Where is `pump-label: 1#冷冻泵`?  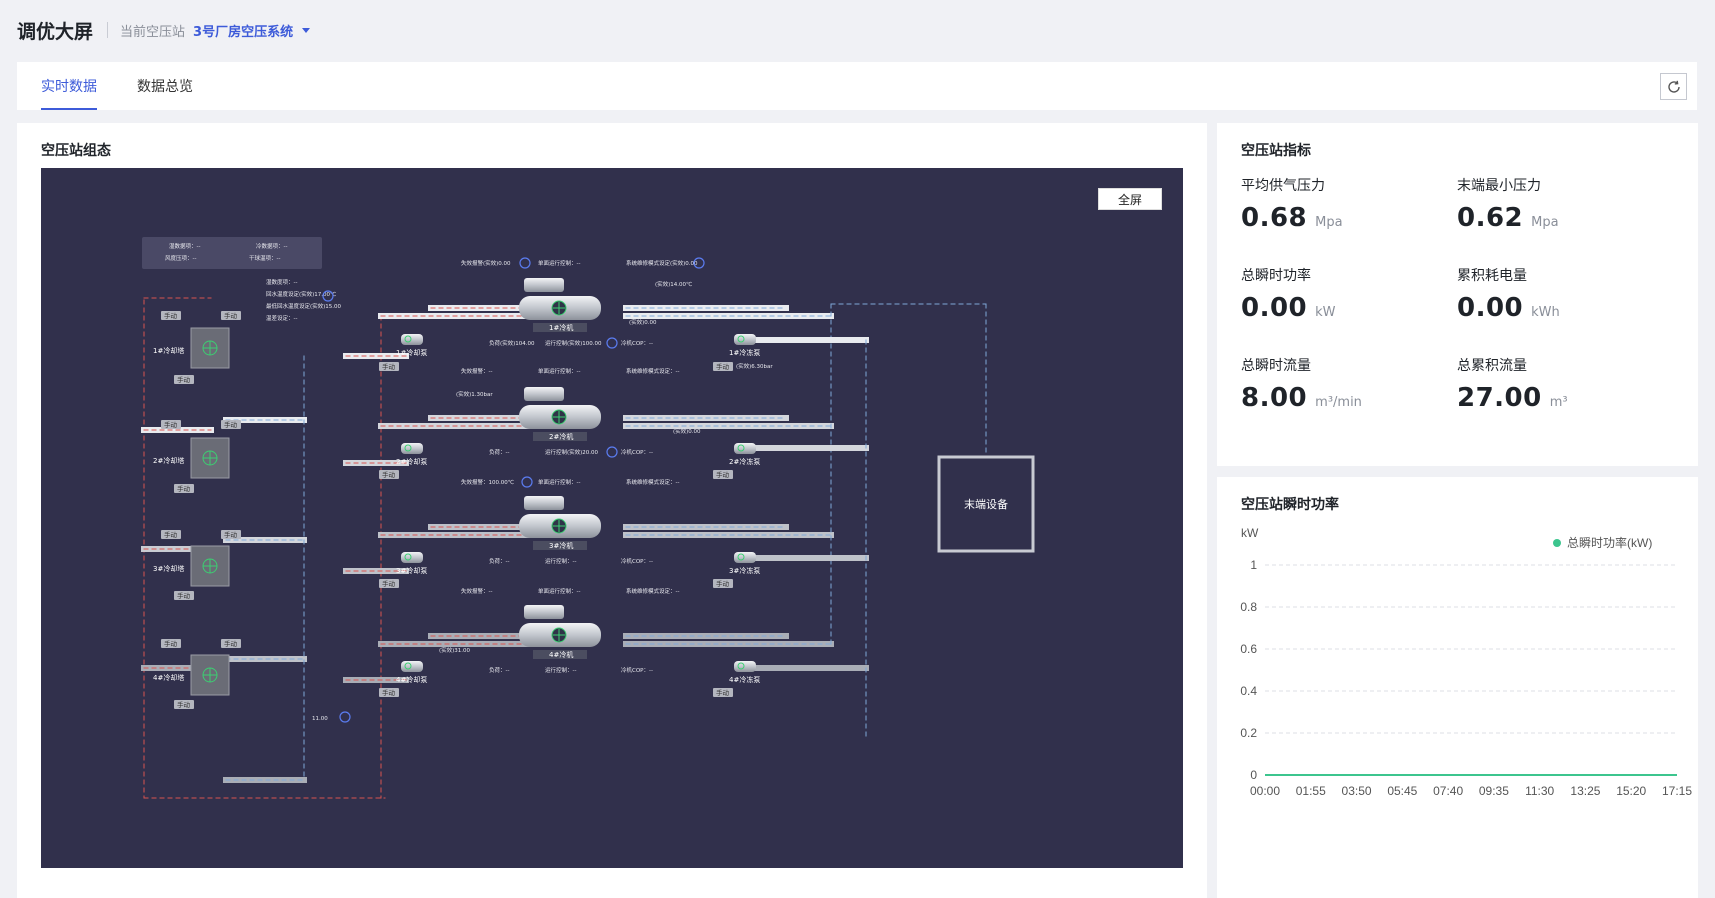 pump-label: 1#冷冻泵 is located at coordinates (744, 352).